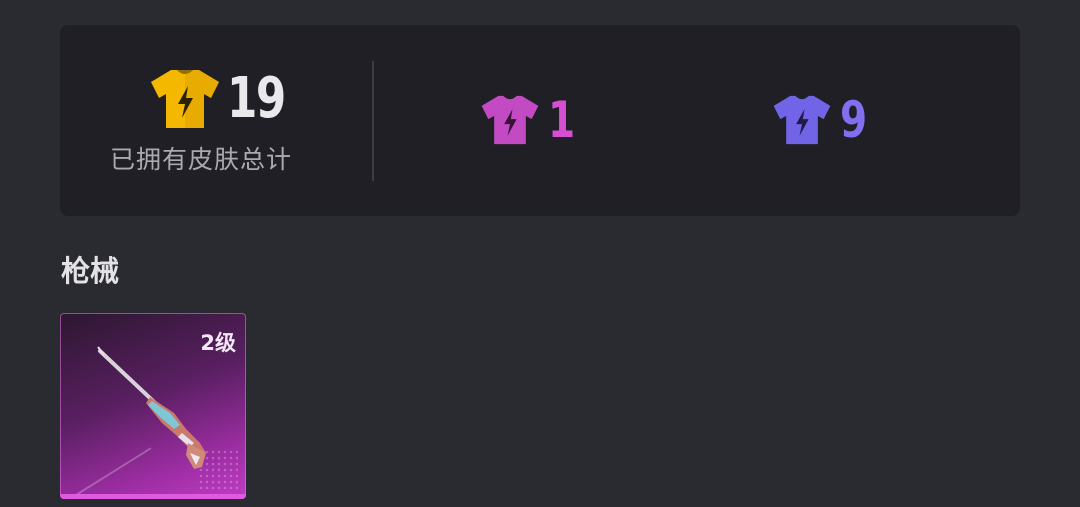 The width and height of the screenshot is (1080, 507). What do you see at coordinates (256, 98) in the screenshot?
I see `total-skins-count: 19` at bounding box center [256, 98].